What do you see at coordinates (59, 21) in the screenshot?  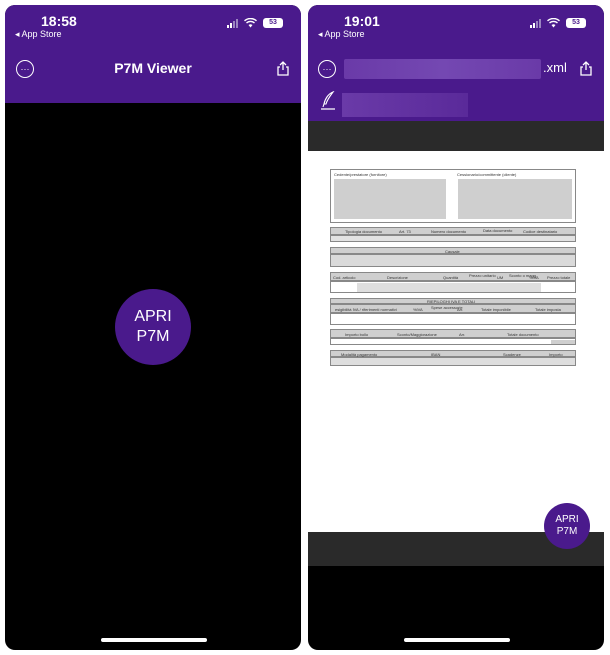 I see `status-time: 18:58` at bounding box center [59, 21].